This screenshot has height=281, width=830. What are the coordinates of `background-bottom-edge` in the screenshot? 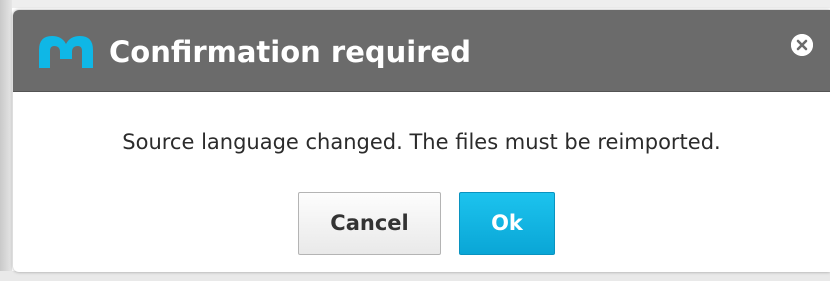 It's located at (415, 276).